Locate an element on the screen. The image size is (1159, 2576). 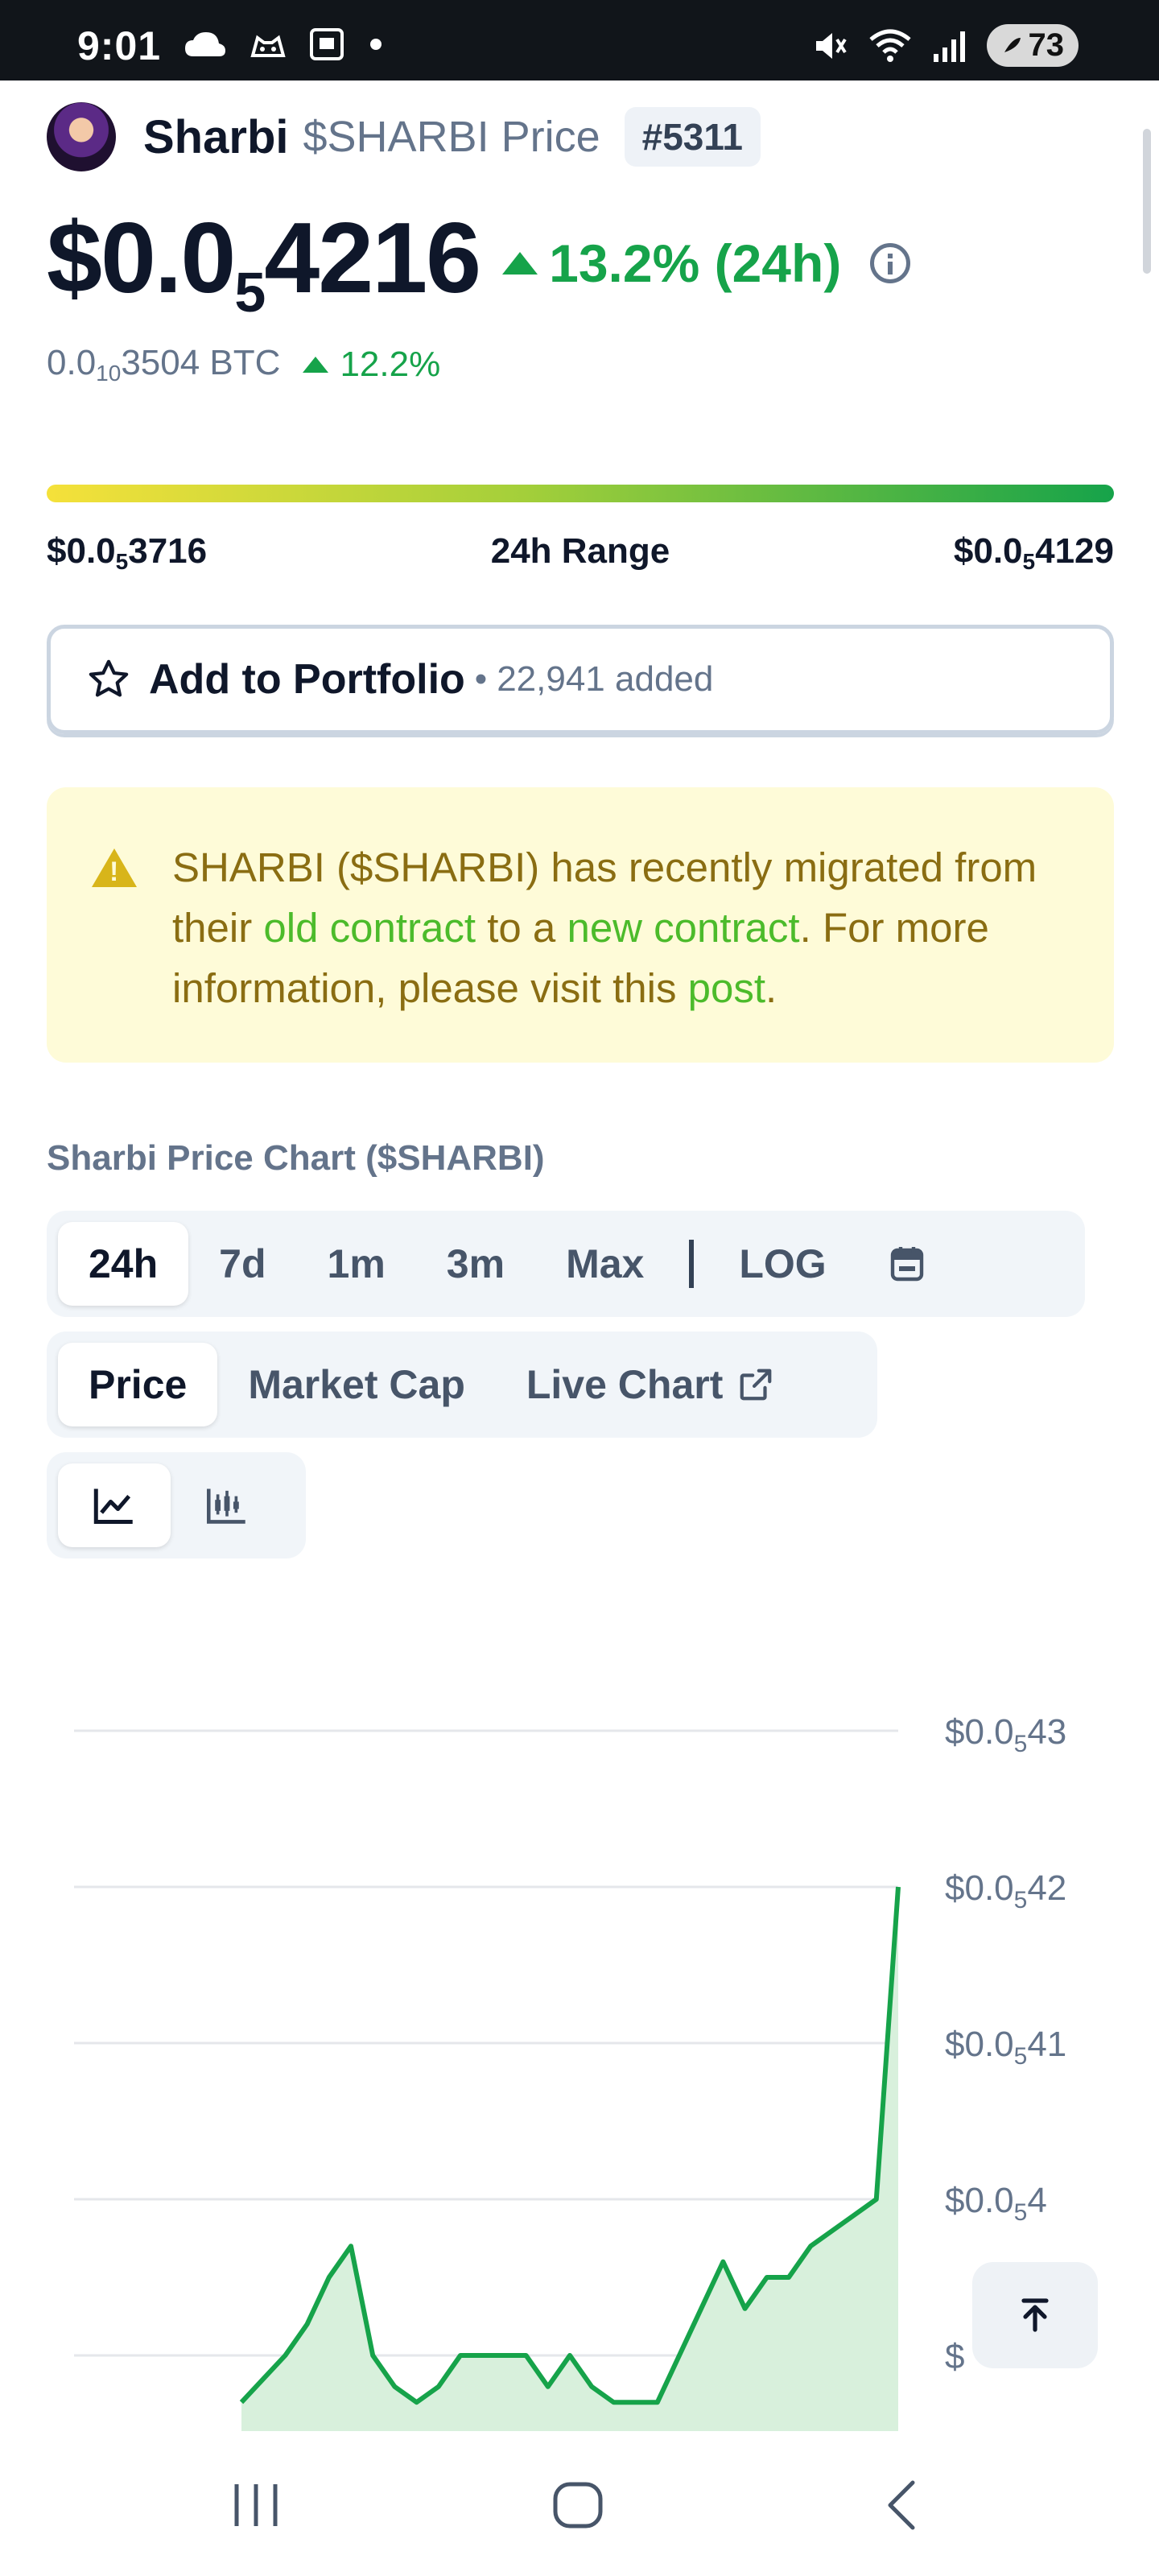
chart-view-selector: Price Market Cap Live Chart is located at coordinates (462, 1384).